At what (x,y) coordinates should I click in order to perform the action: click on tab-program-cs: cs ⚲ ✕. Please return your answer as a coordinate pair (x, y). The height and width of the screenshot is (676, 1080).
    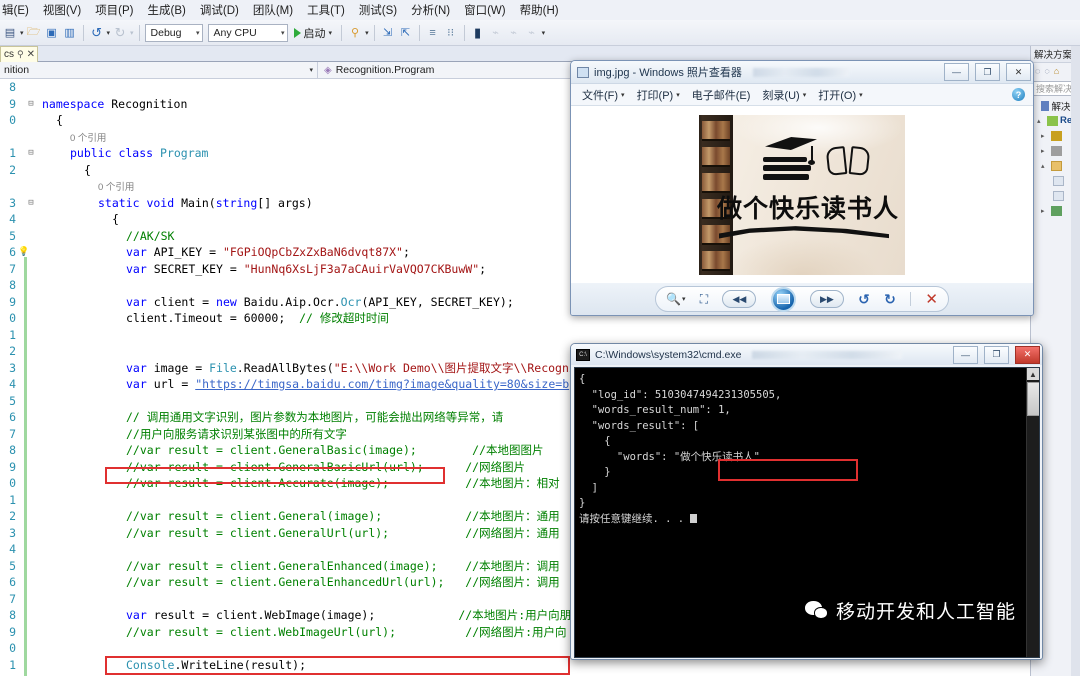
    Looking at the image, I should click on (19, 54).